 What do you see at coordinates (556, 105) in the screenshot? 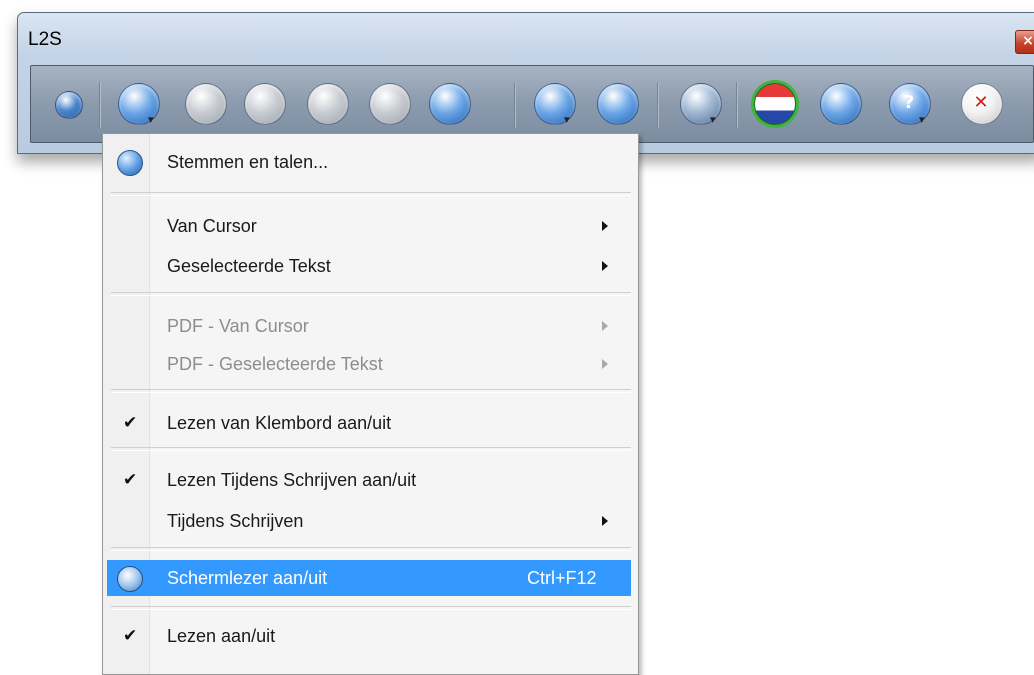
I see `document-dropdown-button: ▾` at bounding box center [556, 105].